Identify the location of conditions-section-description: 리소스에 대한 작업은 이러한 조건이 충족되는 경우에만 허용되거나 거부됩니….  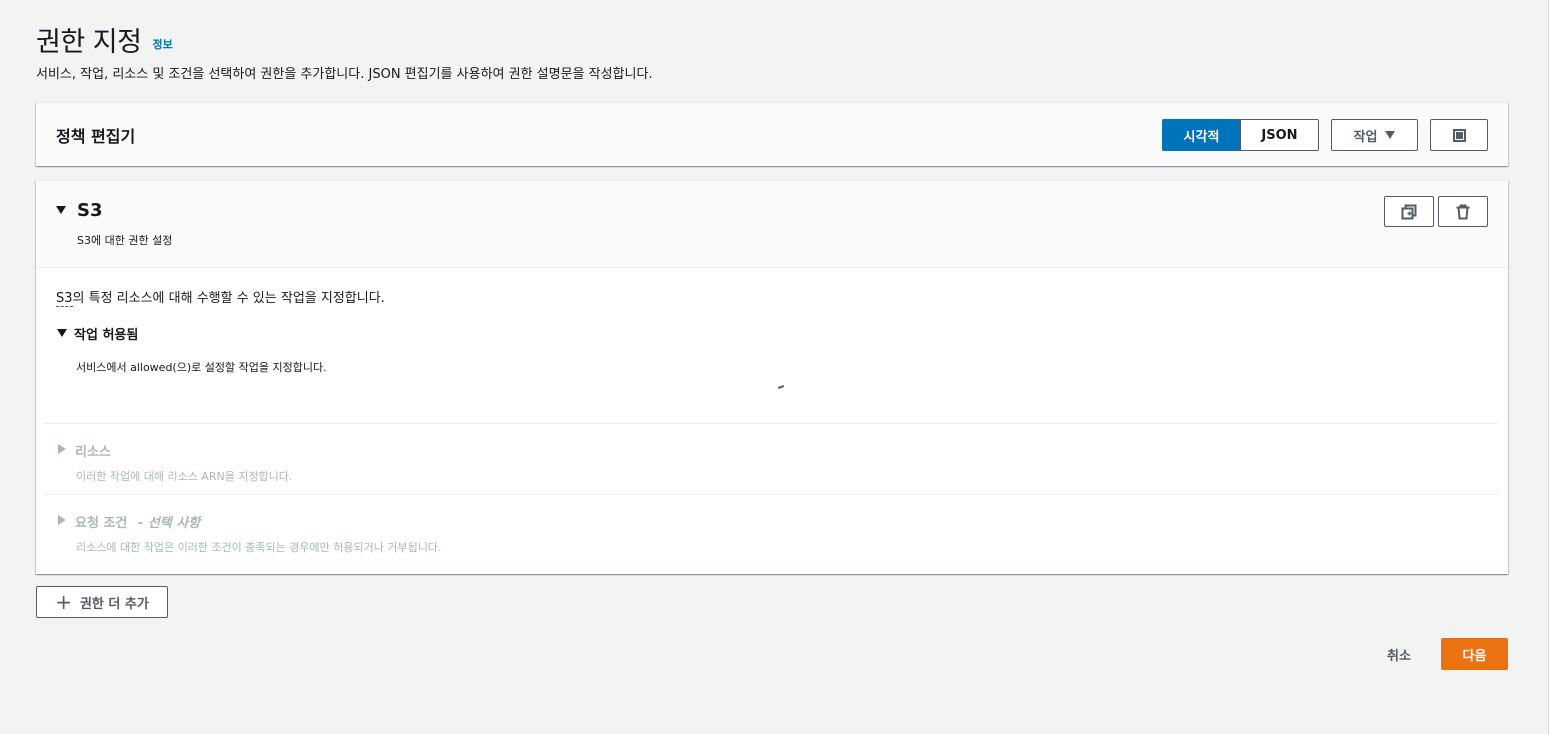
(259, 547).